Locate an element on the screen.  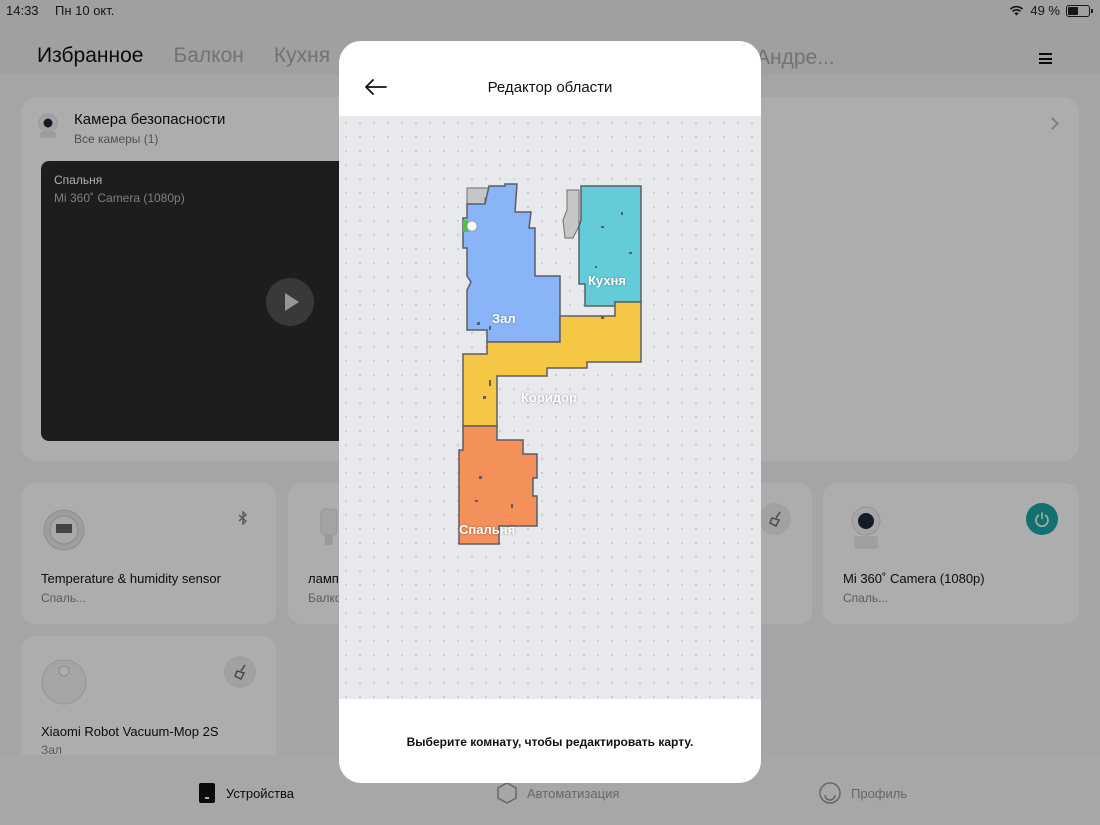
floor-map is located at coordinates (550, 364).